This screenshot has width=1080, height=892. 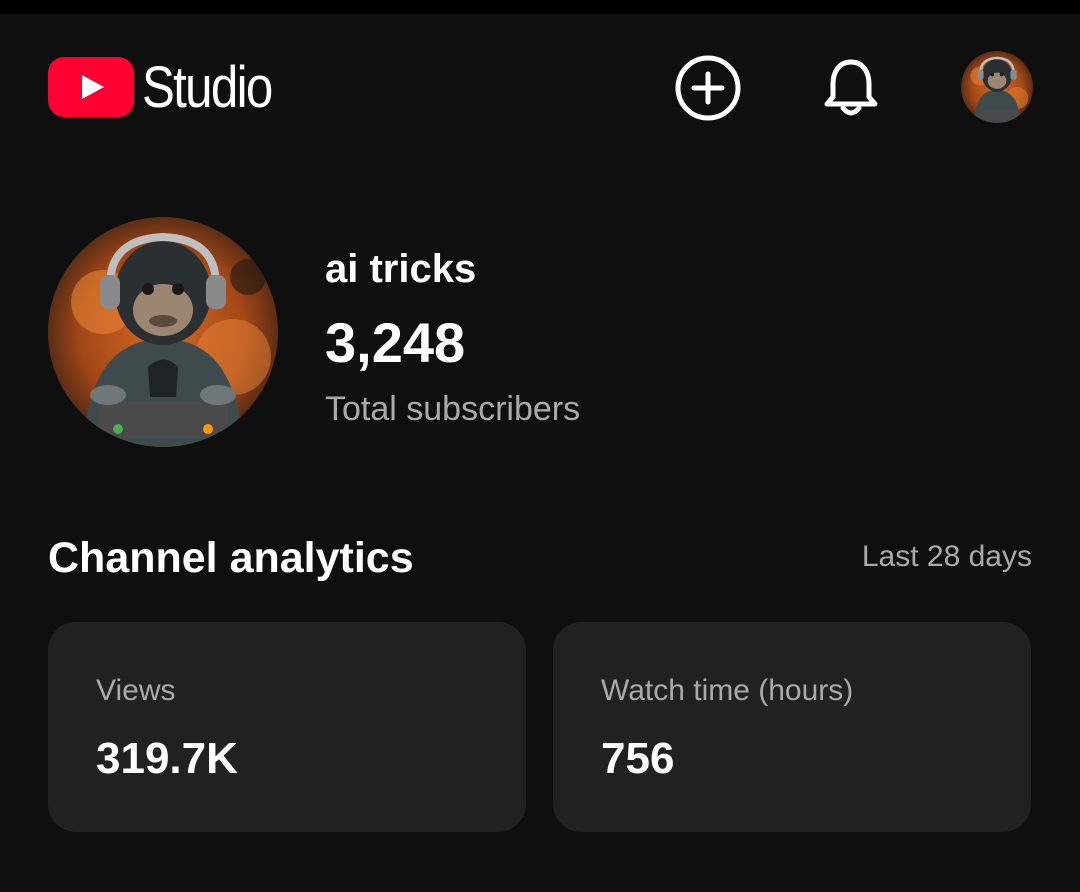 What do you see at coordinates (946, 556) in the screenshot?
I see `analytics-period: Last 28 days` at bounding box center [946, 556].